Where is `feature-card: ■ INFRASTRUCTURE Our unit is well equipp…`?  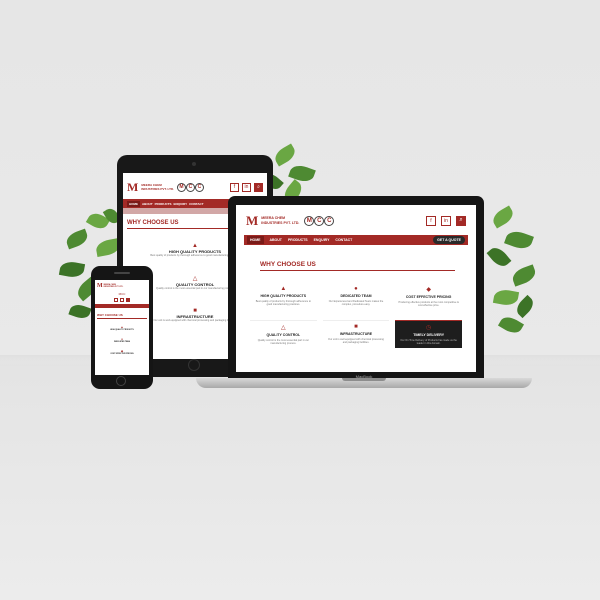 feature-card: ■ INFRASTRUCTURE Our unit is well equipp… is located at coordinates (356, 334).